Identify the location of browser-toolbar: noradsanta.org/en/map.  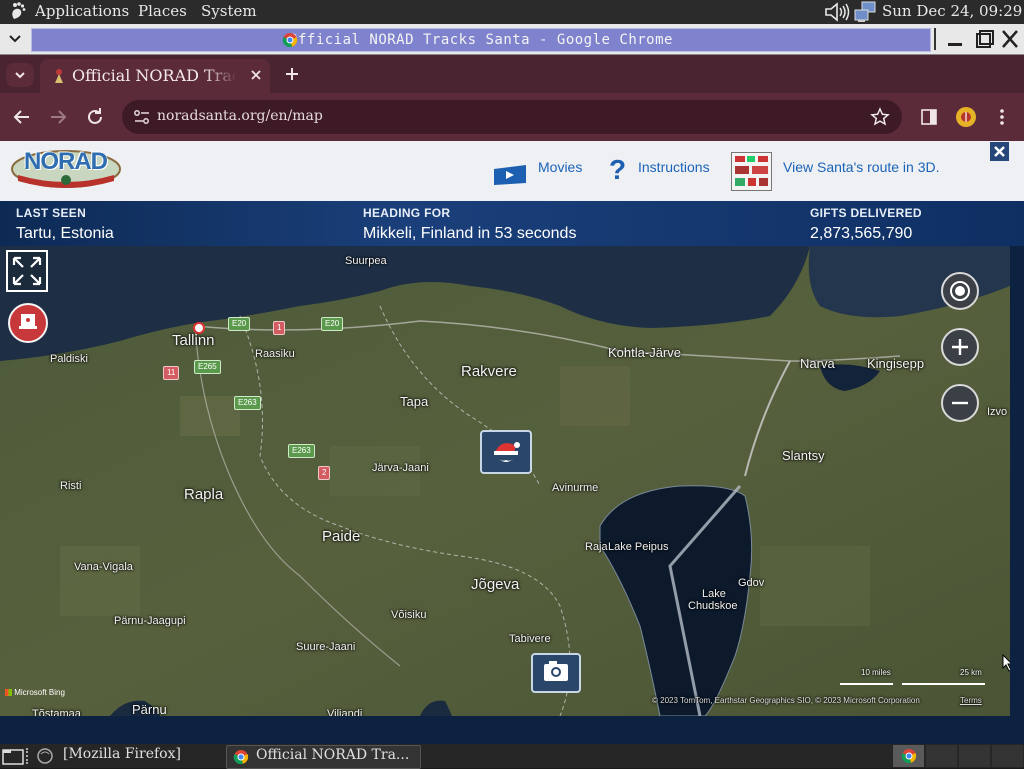
(512, 117).